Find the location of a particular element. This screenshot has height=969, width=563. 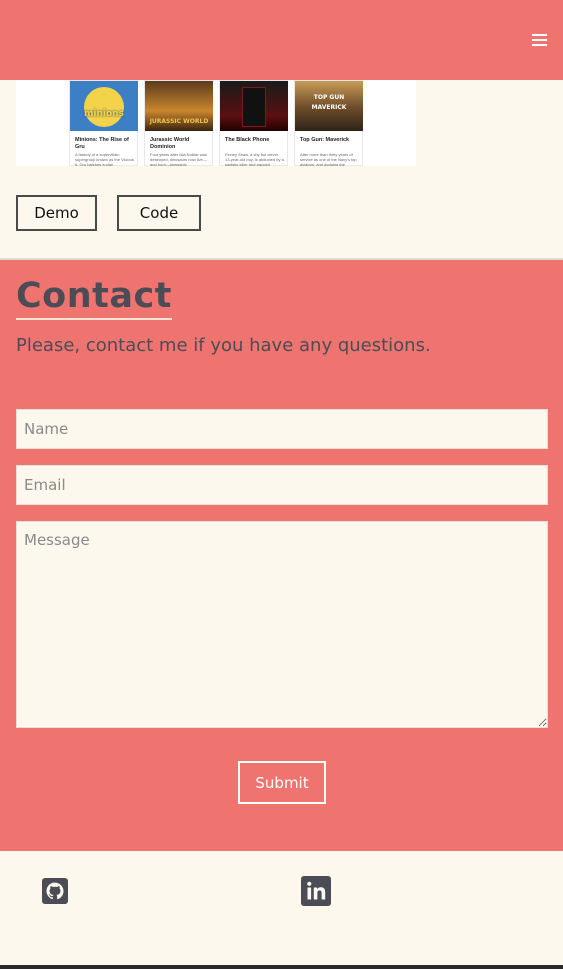

site-header is located at coordinates (281, 40).